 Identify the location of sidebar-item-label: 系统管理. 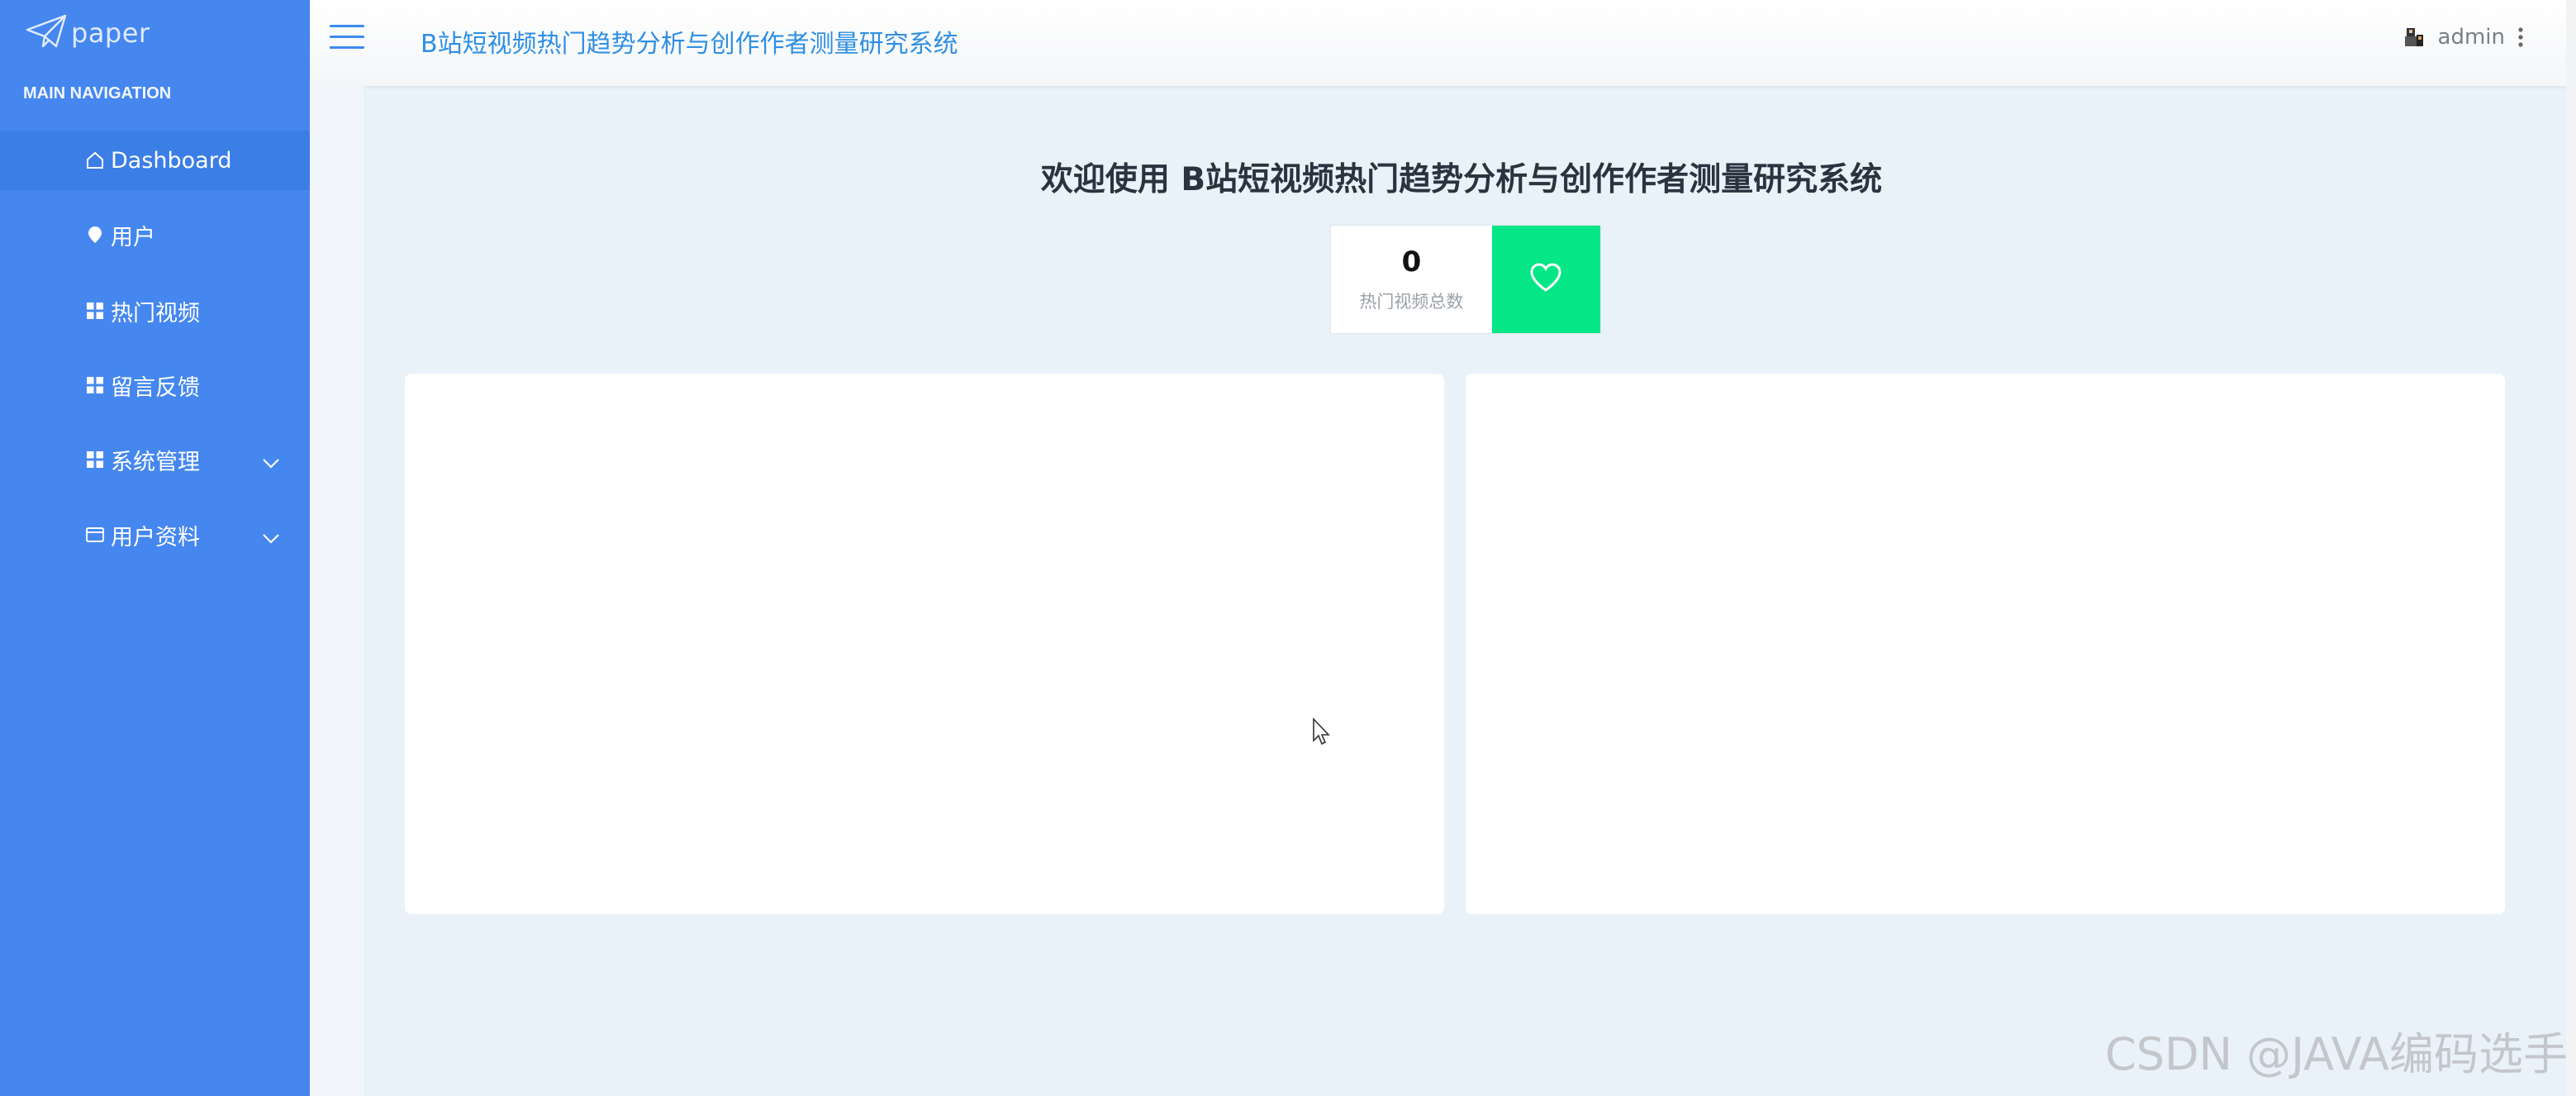
(155, 462).